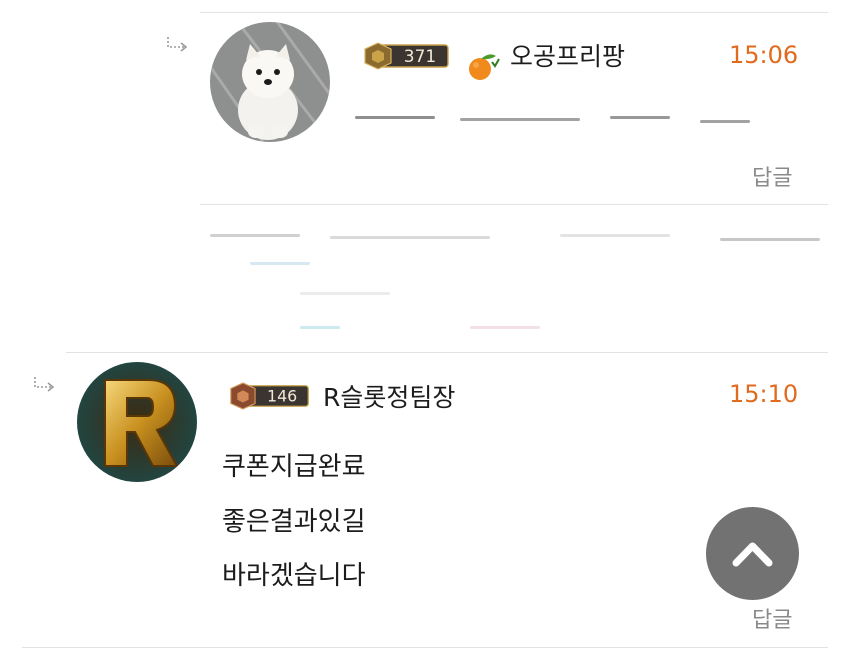 This screenshot has height=652, width=850. I want to click on nickname: 오공프리팡, so click(567, 55).